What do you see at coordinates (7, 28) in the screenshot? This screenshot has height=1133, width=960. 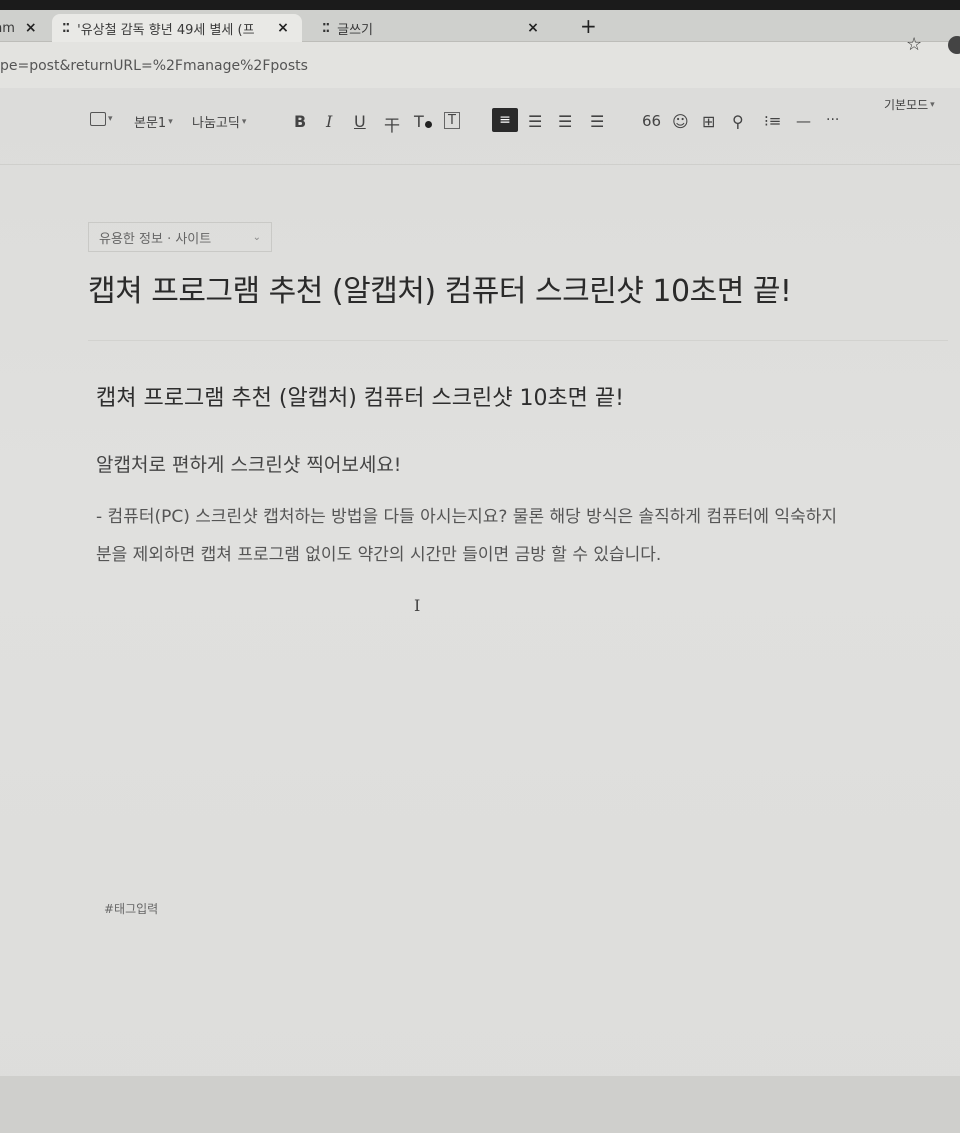 I see `tab-label: nm` at bounding box center [7, 28].